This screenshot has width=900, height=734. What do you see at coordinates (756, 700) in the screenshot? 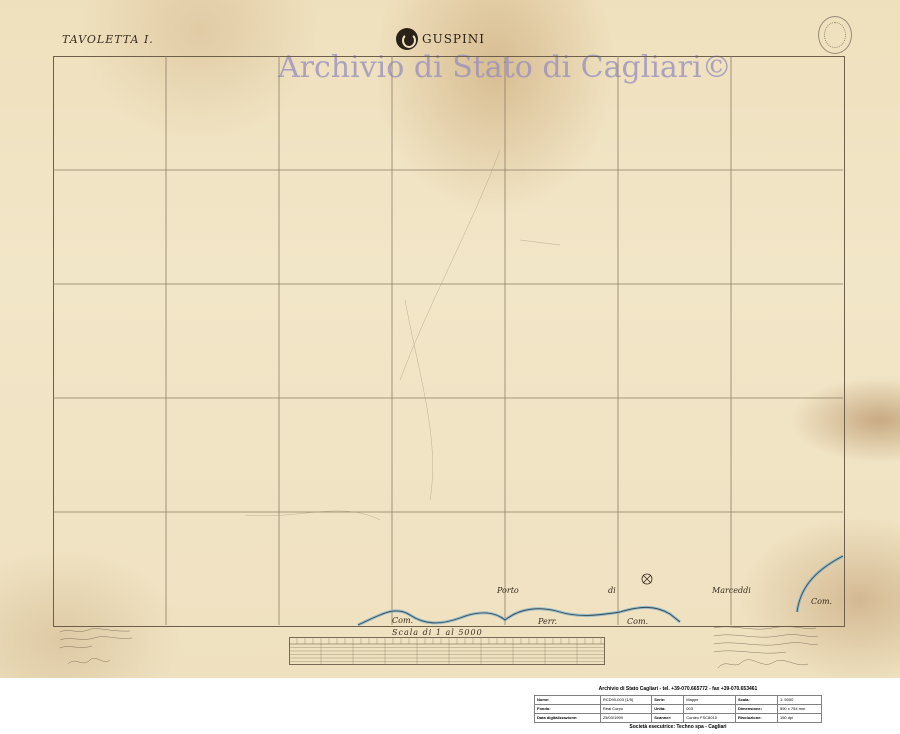
I see `metadata-key: Scala:` at bounding box center [756, 700].